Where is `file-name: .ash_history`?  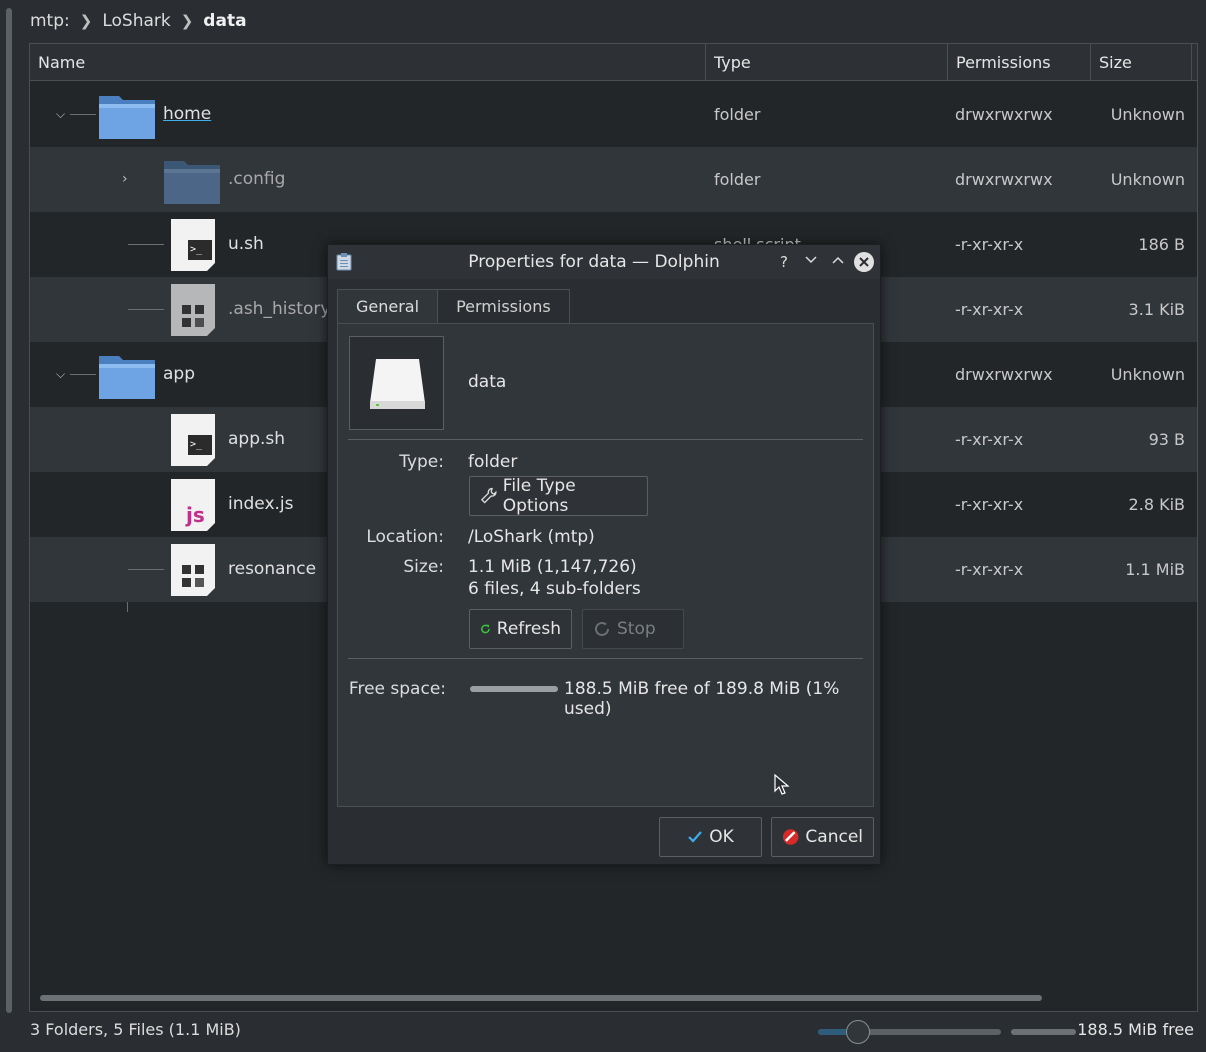 file-name: .ash_history is located at coordinates (279, 309).